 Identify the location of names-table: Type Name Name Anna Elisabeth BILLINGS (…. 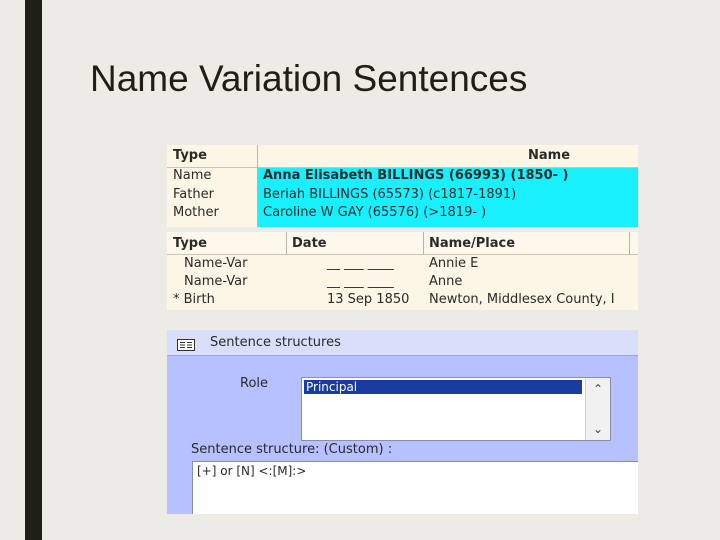
(402, 186).